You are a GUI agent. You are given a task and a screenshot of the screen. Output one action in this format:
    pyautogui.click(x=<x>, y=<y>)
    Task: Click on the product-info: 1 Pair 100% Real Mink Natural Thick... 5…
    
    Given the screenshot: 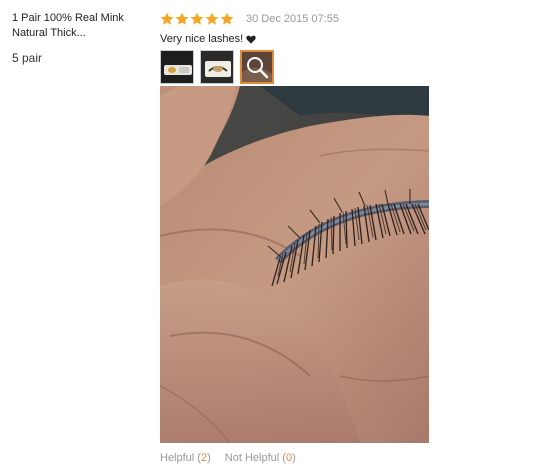 What is the action you would take?
    pyautogui.click(x=82, y=38)
    